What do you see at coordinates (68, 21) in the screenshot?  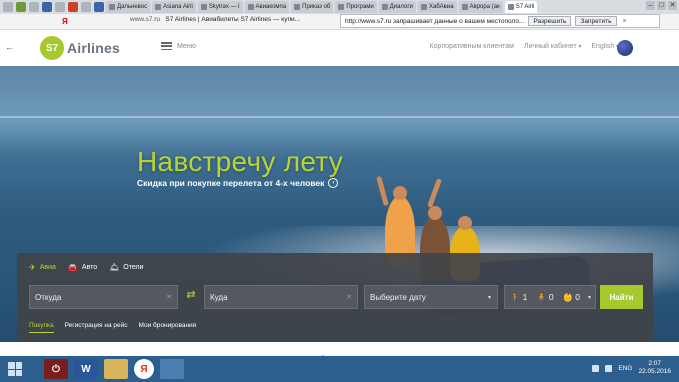 I see `yandex-logo-icon: Я` at bounding box center [68, 21].